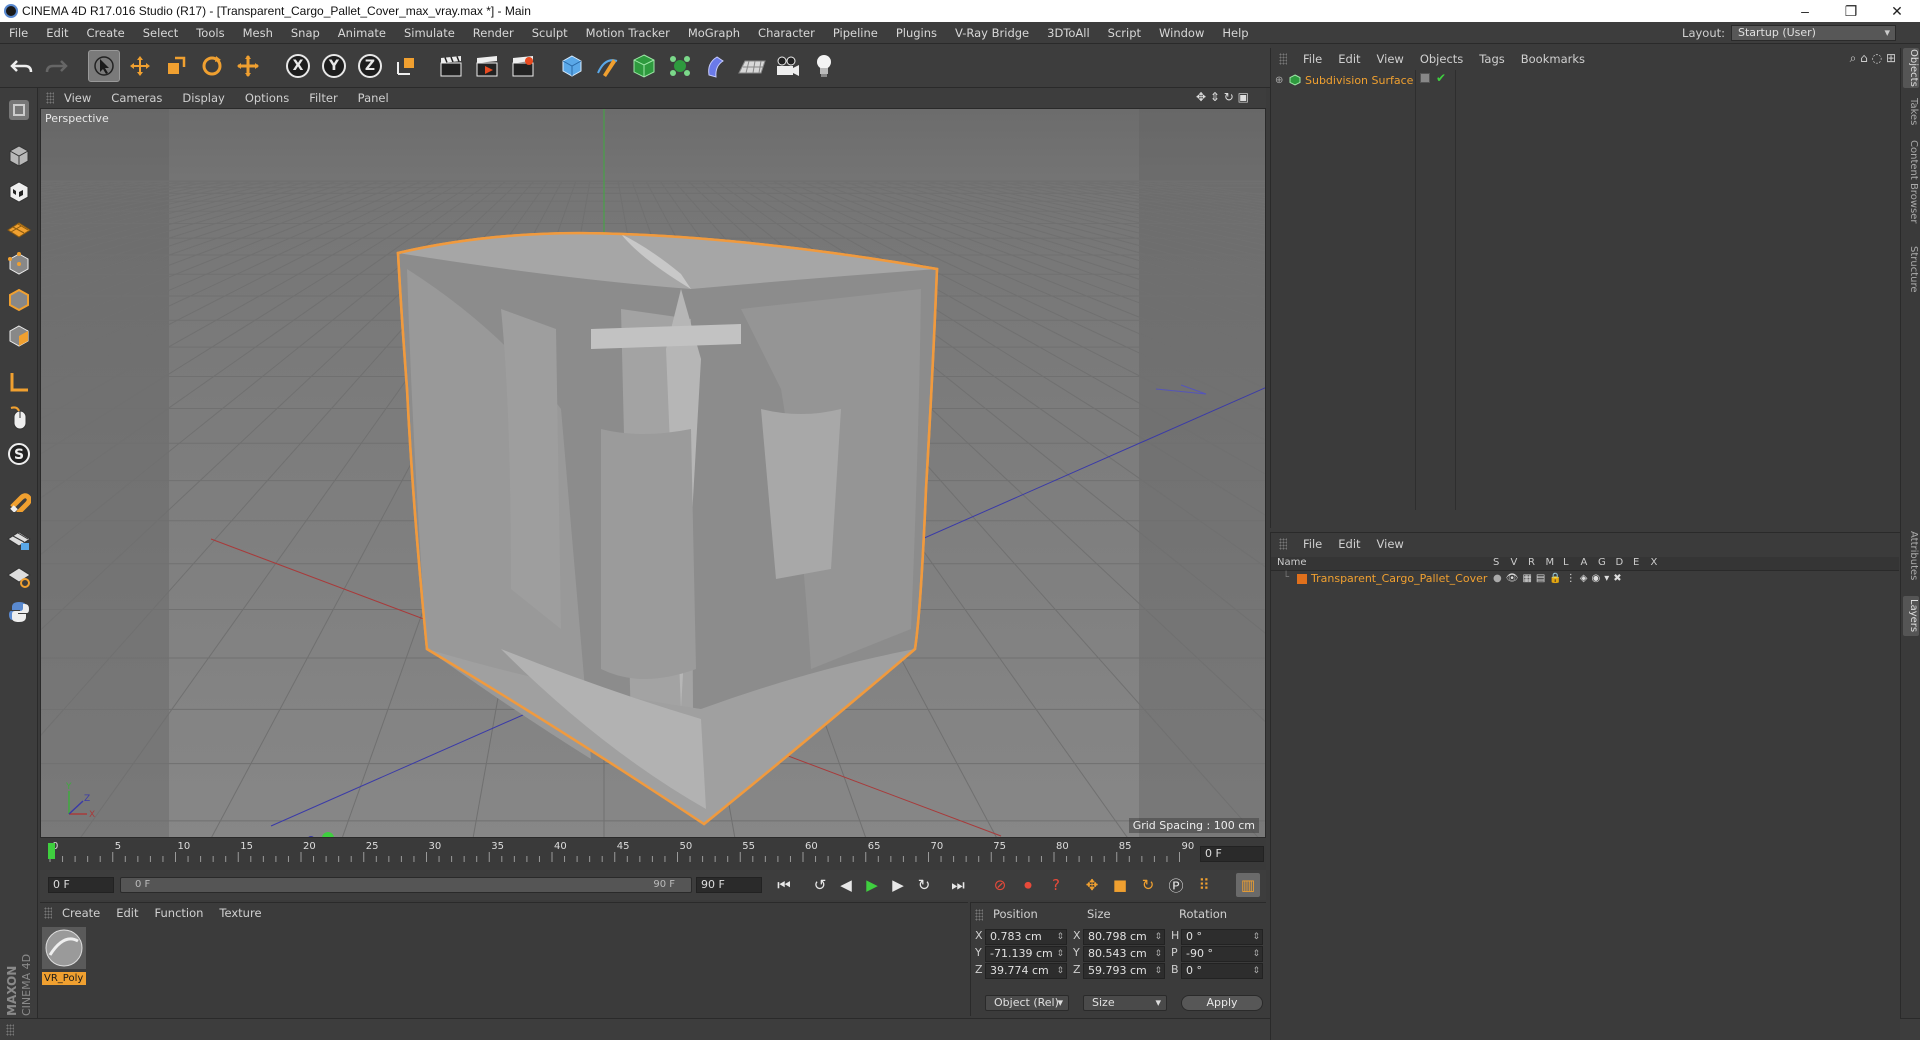 This screenshot has width=1920, height=1040. What do you see at coordinates (1349, 59) in the screenshot?
I see `object-menu-edit: Edit` at bounding box center [1349, 59].